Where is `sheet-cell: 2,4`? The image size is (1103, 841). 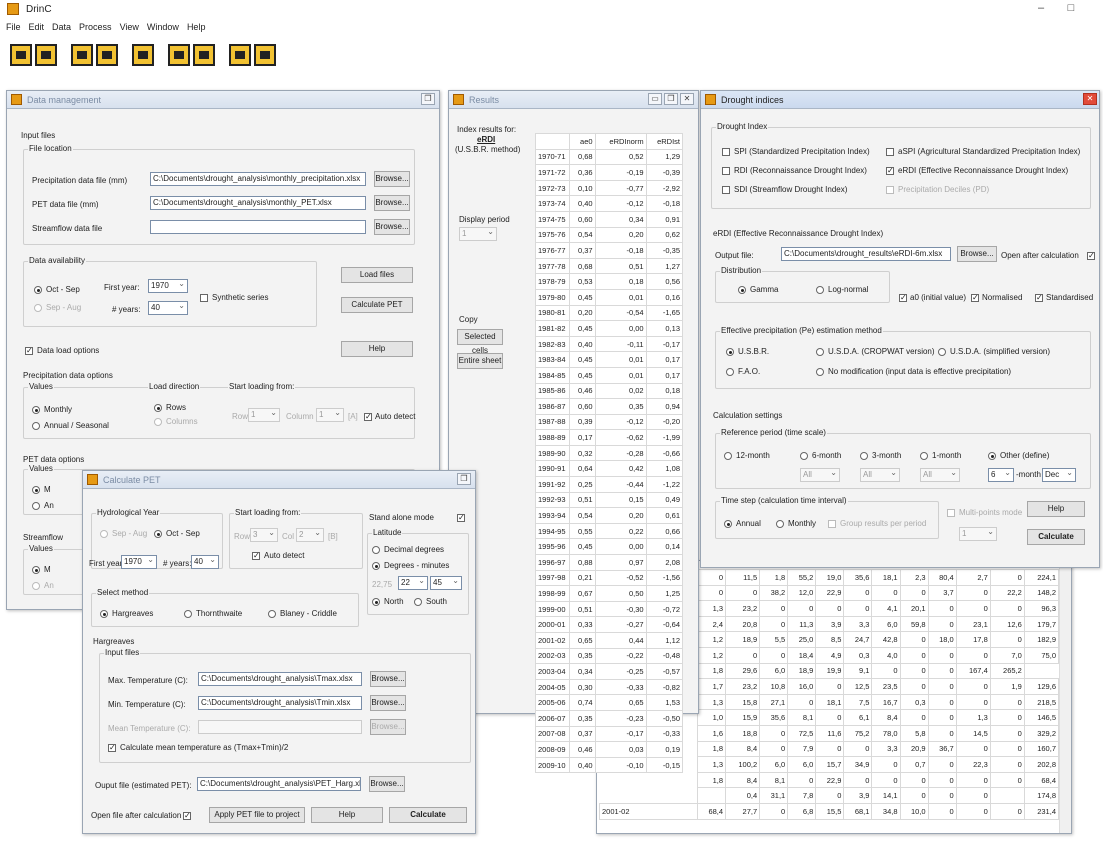 sheet-cell: 2,4 is located at coordinates (711, 624).